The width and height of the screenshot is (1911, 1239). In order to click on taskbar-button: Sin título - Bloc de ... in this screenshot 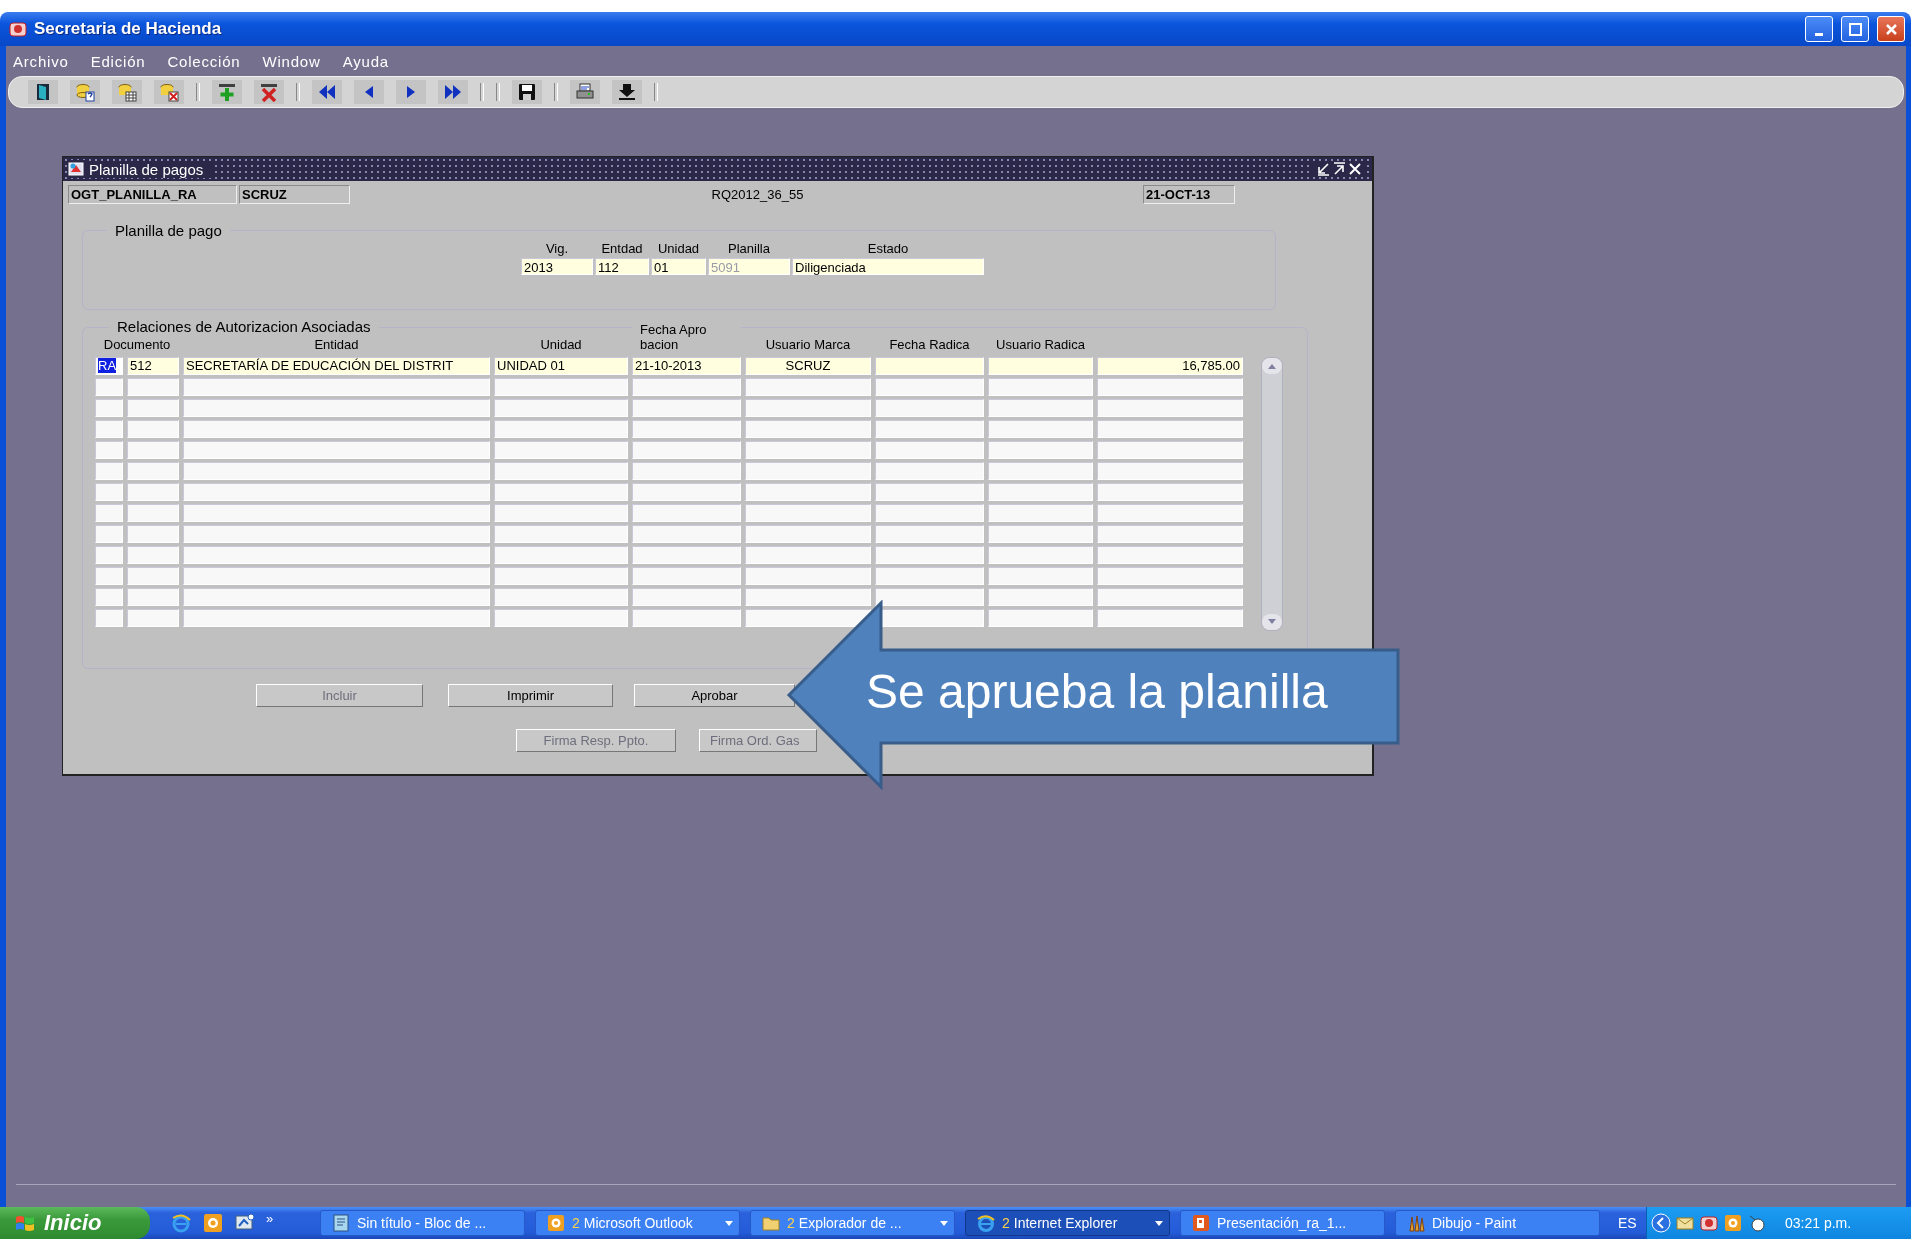, I will do `click(422, 1223)`.